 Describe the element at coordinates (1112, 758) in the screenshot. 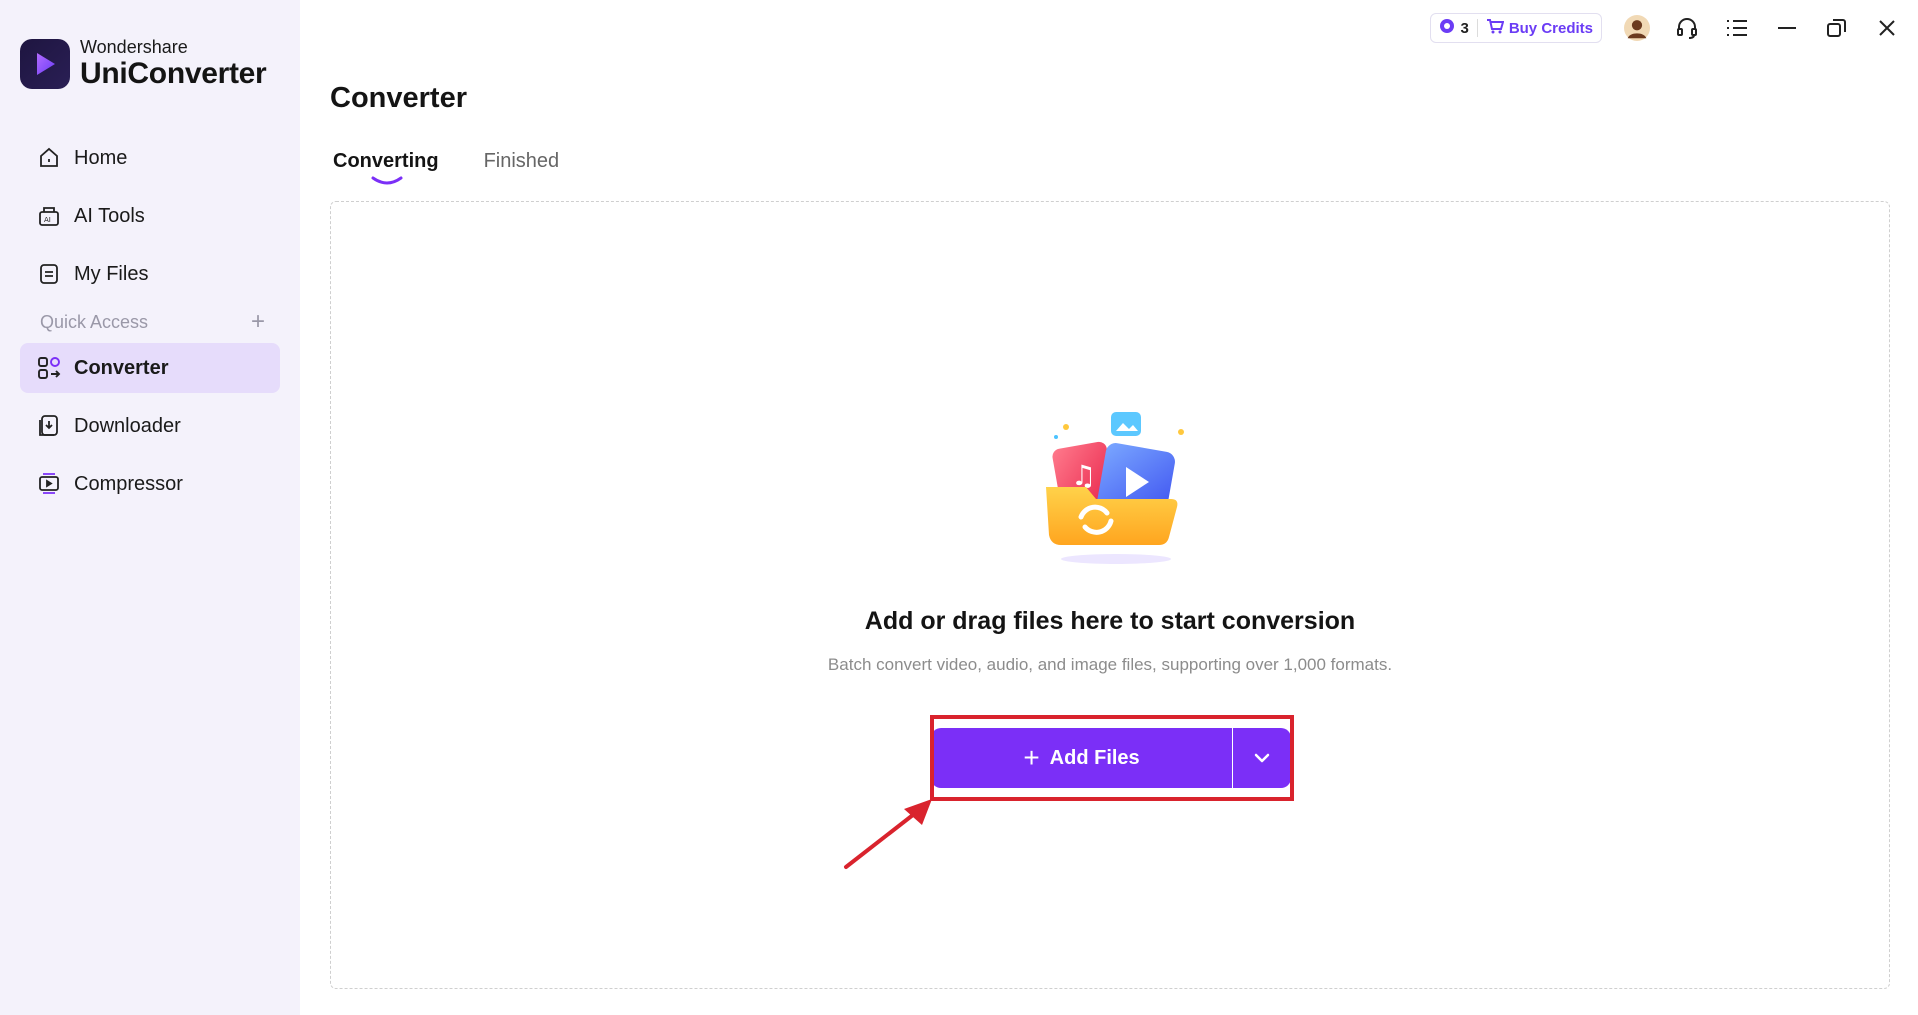

I see `highlight-annotation` at that location.